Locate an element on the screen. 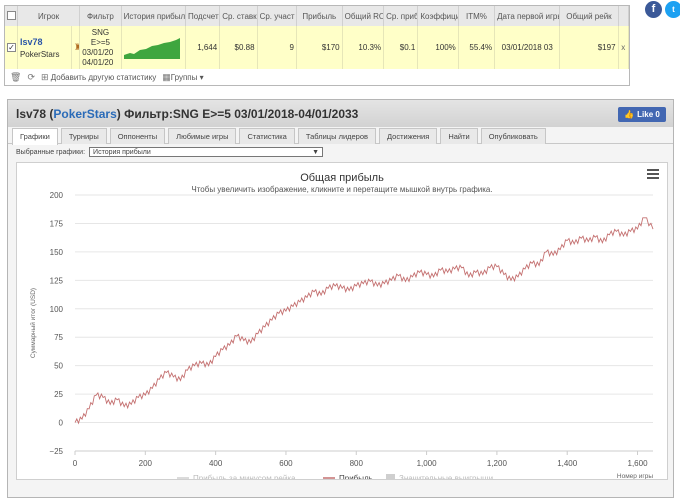 The image size is (680, 498). x-tick-label: 1,000 is located at coordinates (427, 463).